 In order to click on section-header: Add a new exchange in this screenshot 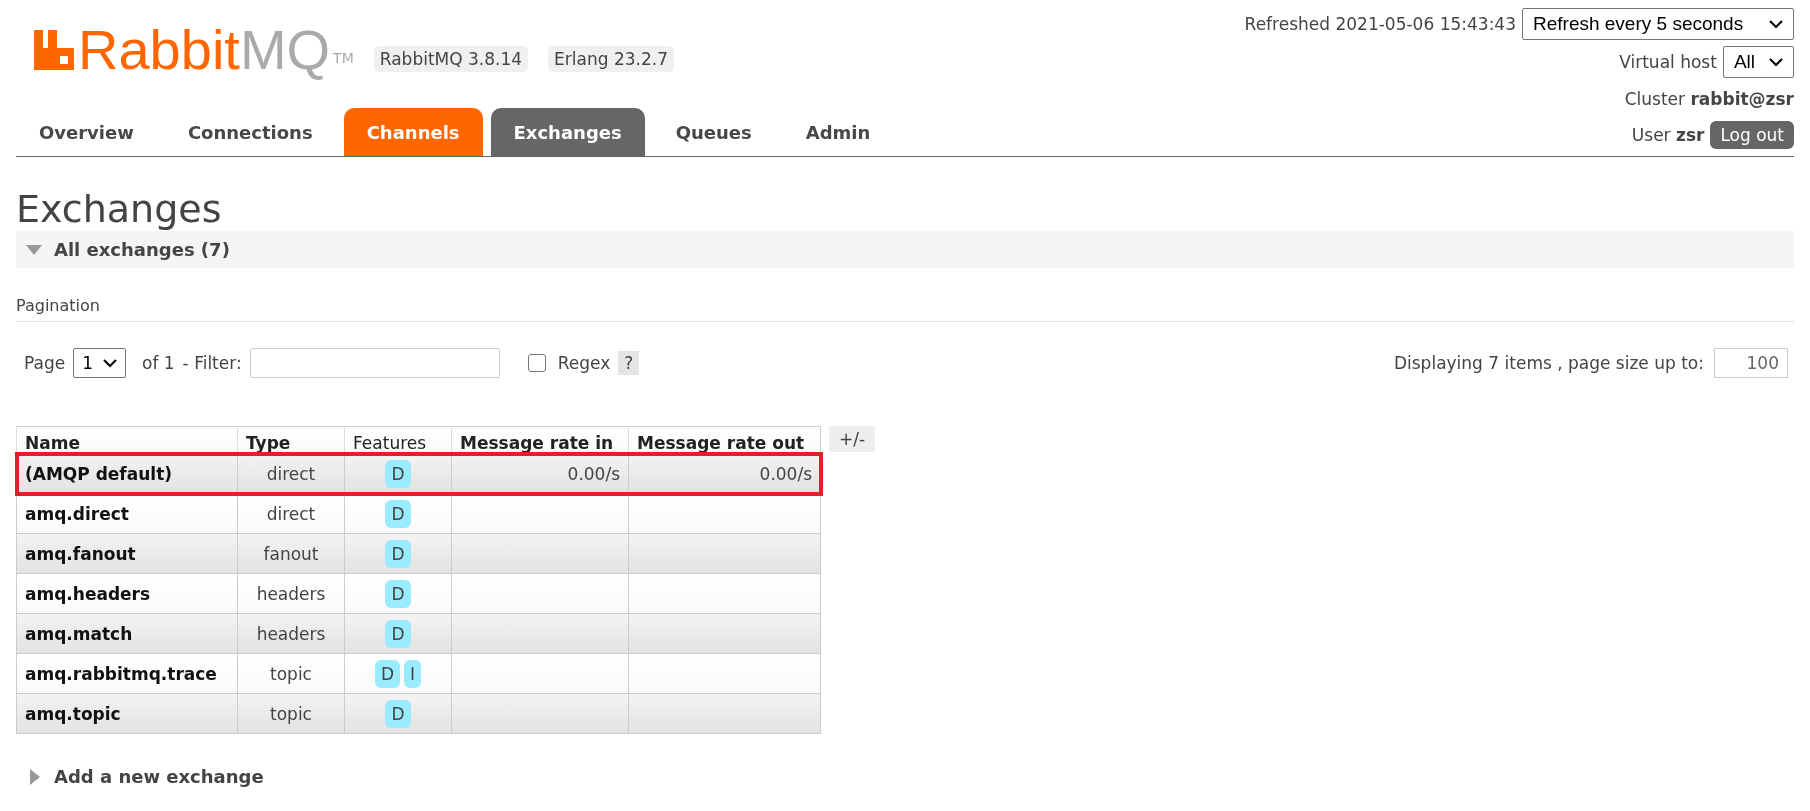, I will do `click(905, 776)`.